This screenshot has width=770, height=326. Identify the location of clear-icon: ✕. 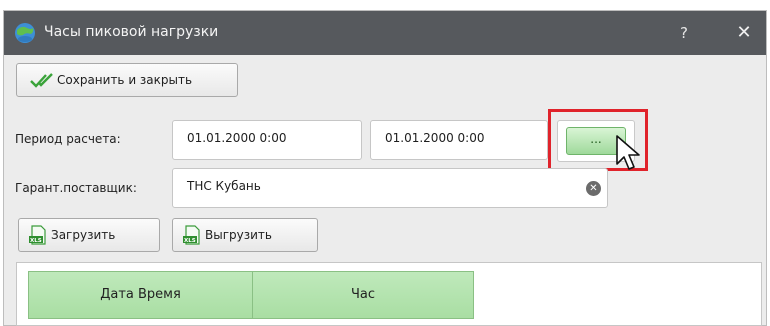
(593, 188).